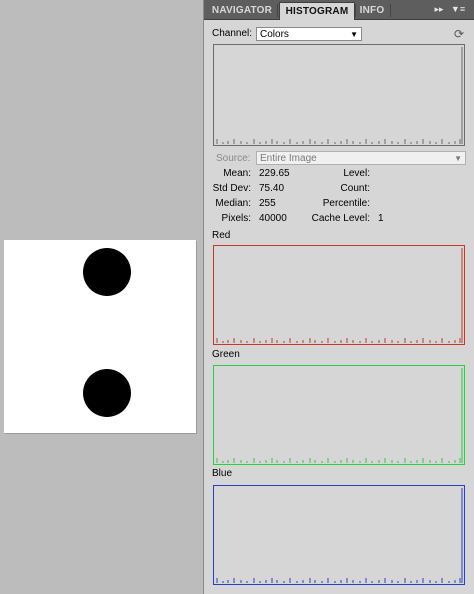 The image size is (474, 594). Describe the element at coordinates (222, 473) in the screenshot. I see `blue-channel-label: Blue` at that location.